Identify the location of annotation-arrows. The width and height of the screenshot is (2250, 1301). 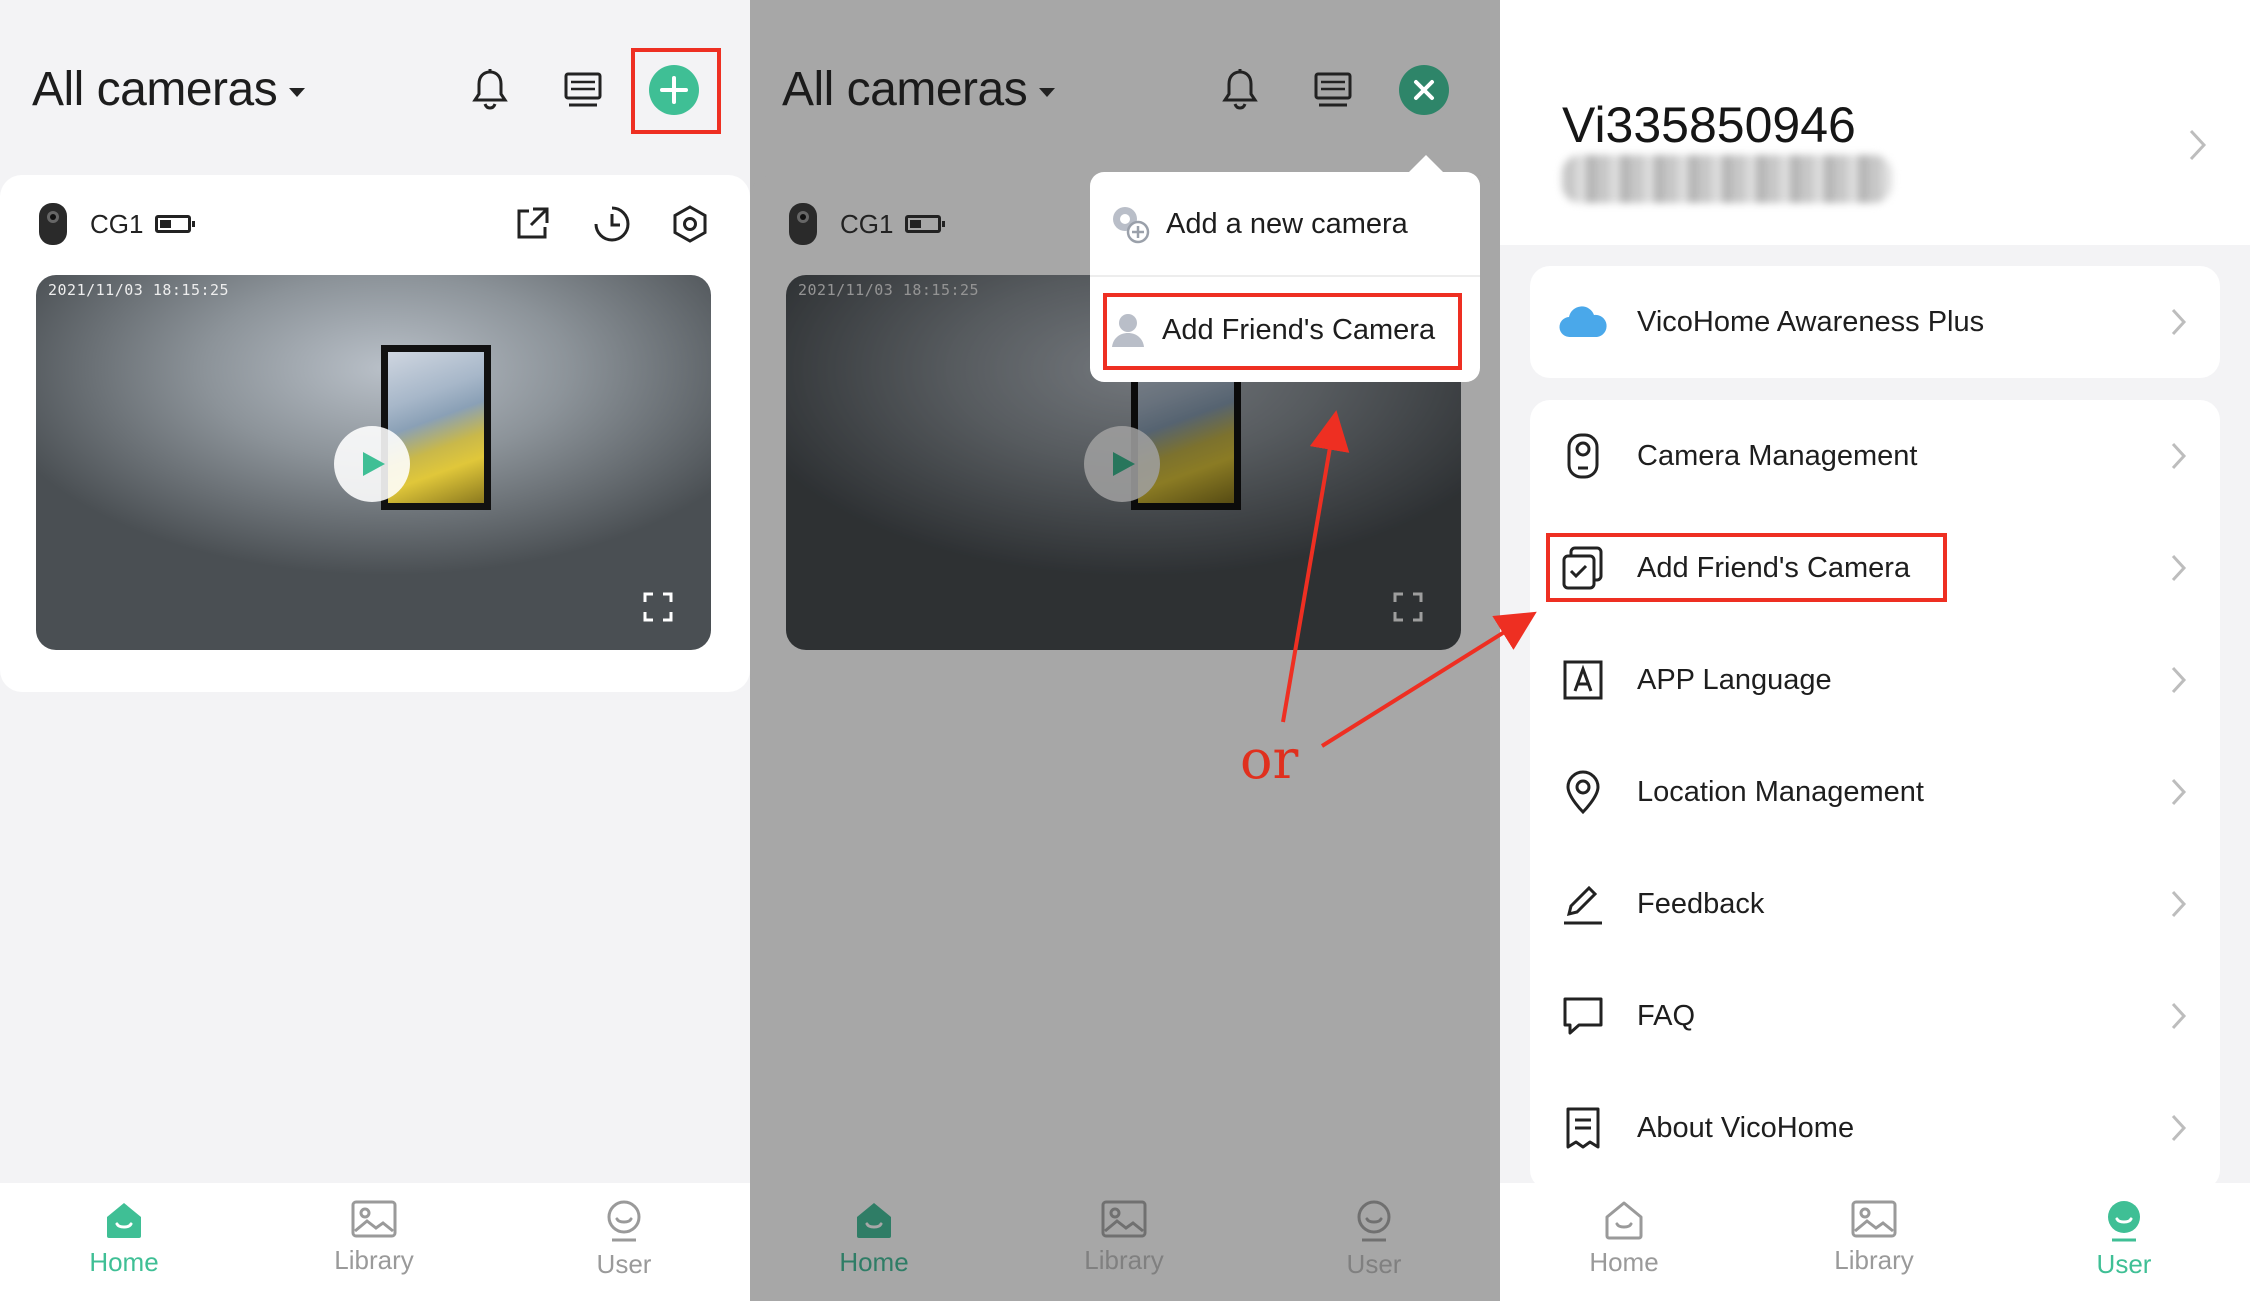
(1409, 579).